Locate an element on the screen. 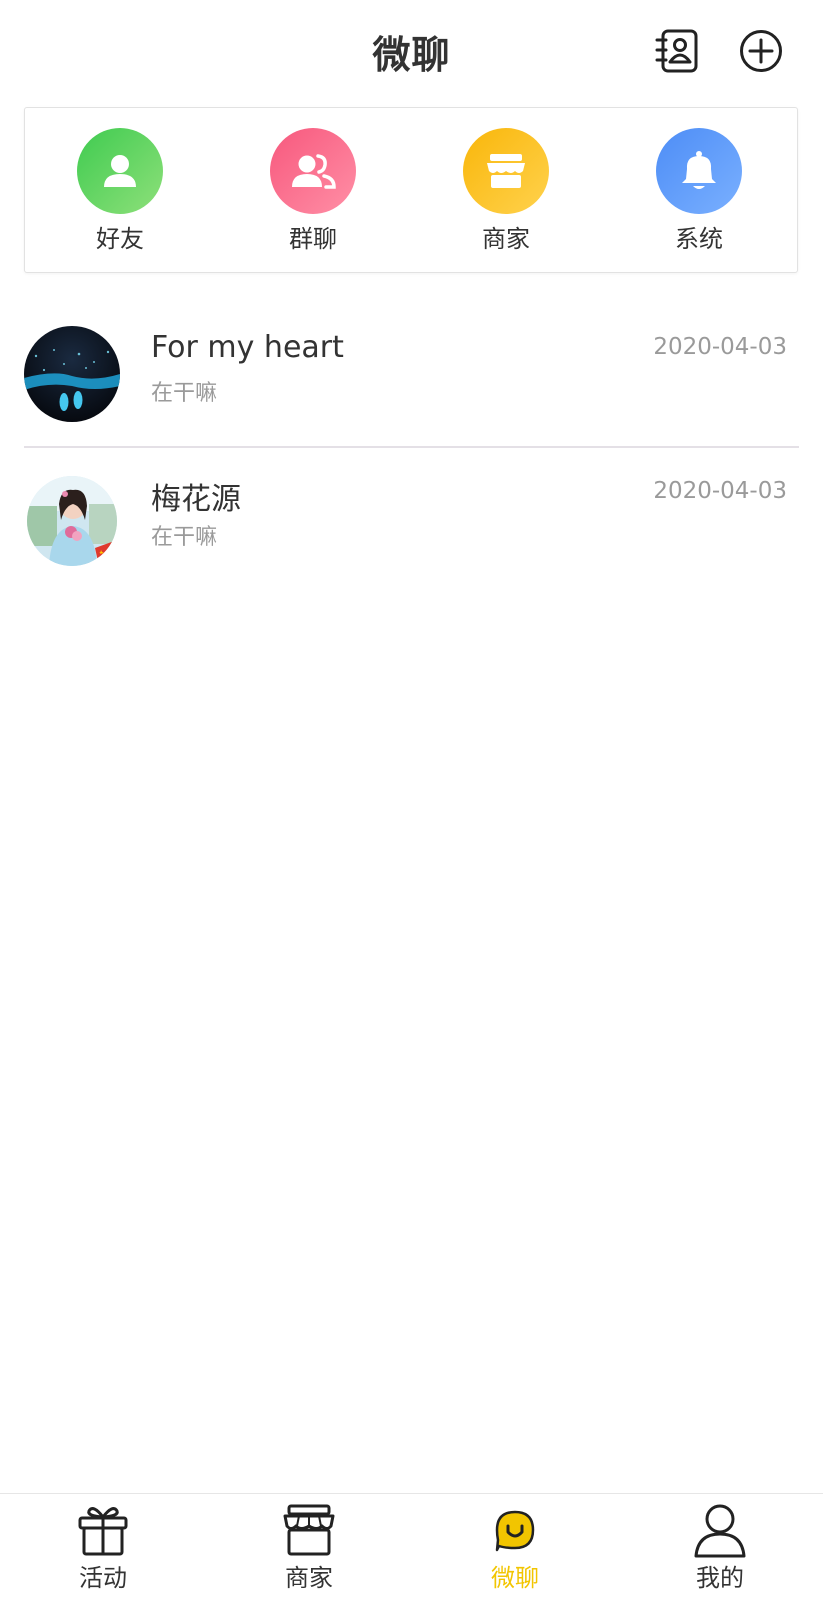  divider is located at coordinates (411, 447).